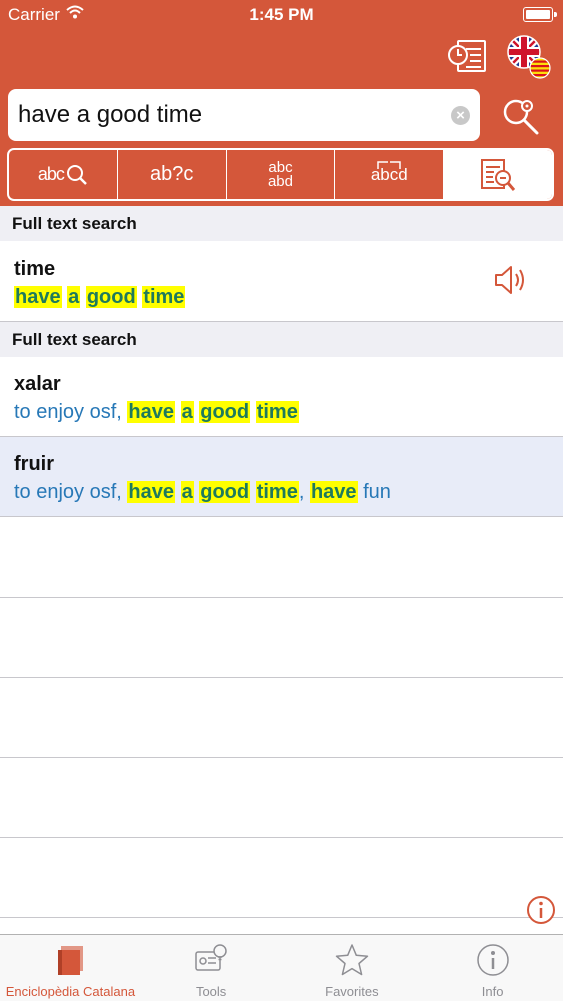  I want to click on mode-full-text-search, so click(498, 174).